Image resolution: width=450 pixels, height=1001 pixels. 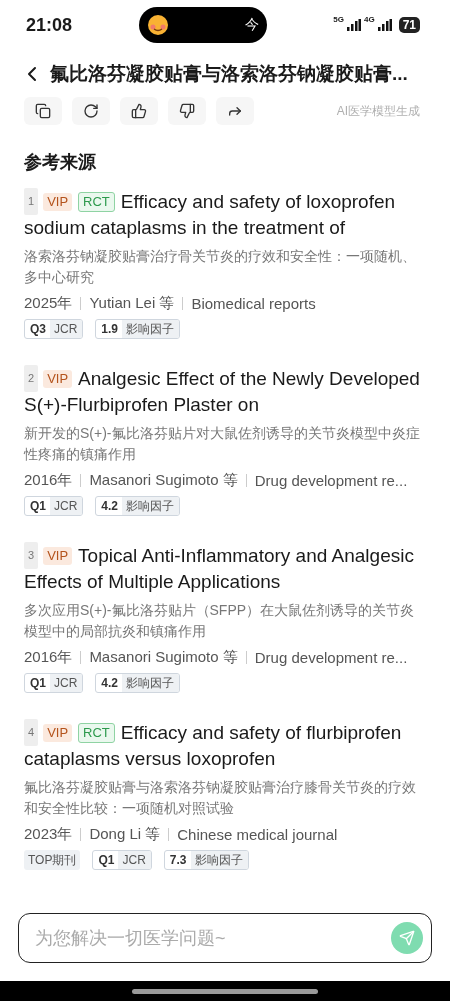 I want to click on reference-title: 4 VIP RCT Efficacy and safety of flurbiprofen cataplasms versus loxoprofen, so click(x=225, y=745).